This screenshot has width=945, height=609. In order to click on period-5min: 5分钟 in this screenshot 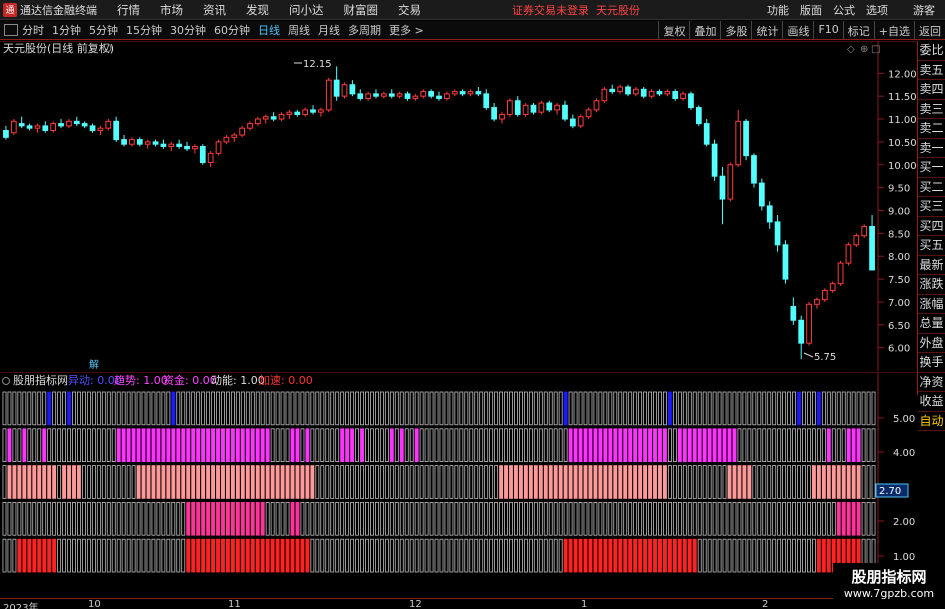, I will do `click(103, 30)`.